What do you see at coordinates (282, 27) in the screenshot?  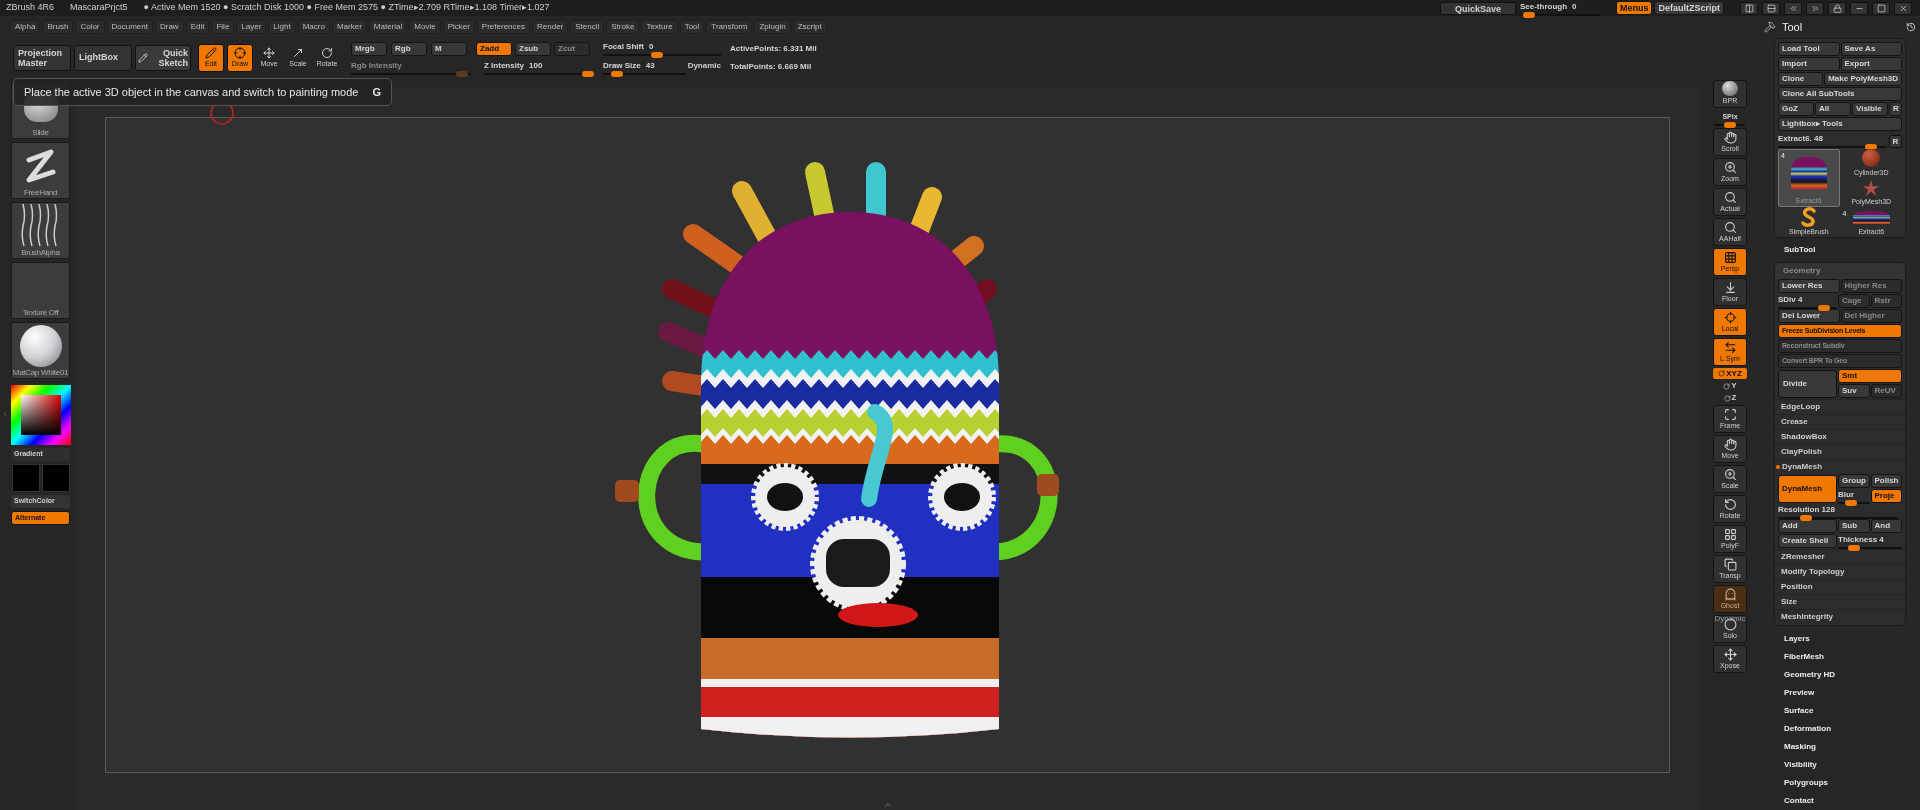 I see `menu-item: Light` at bounding box center [282, 27].